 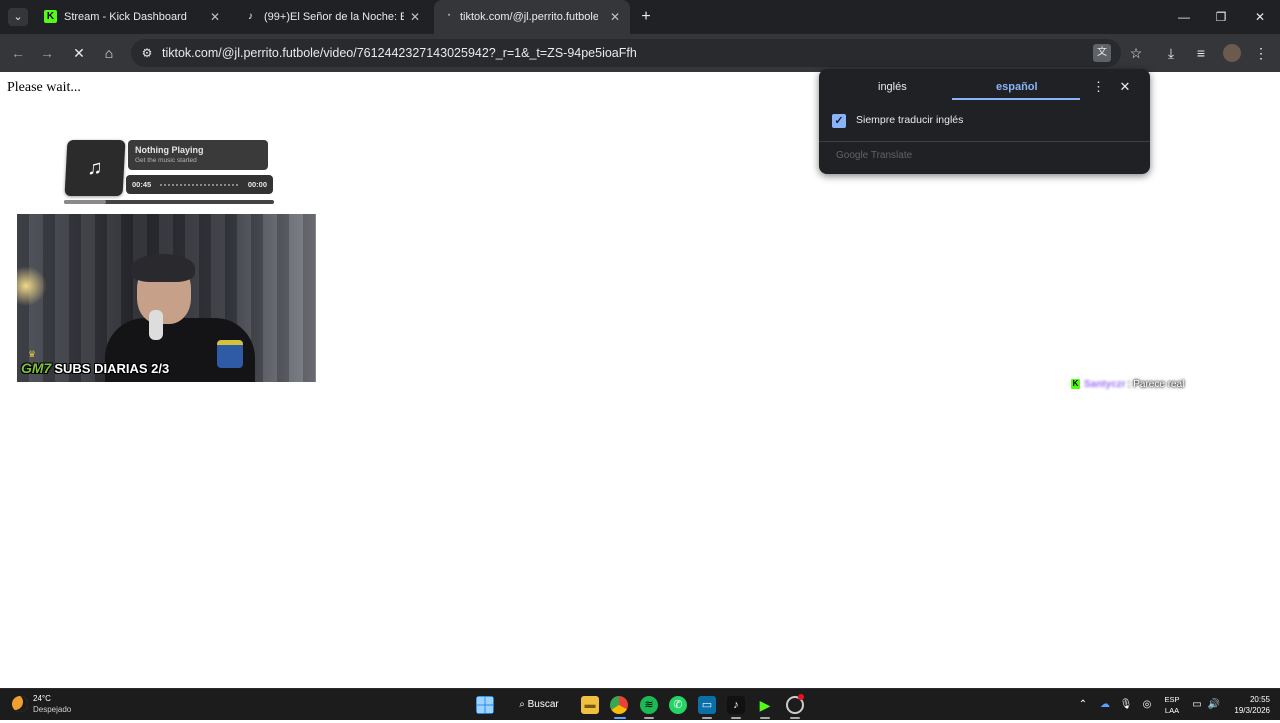 I want to click on tab-title: Stream - Kick Dashboard, so click(x=125, y=17).